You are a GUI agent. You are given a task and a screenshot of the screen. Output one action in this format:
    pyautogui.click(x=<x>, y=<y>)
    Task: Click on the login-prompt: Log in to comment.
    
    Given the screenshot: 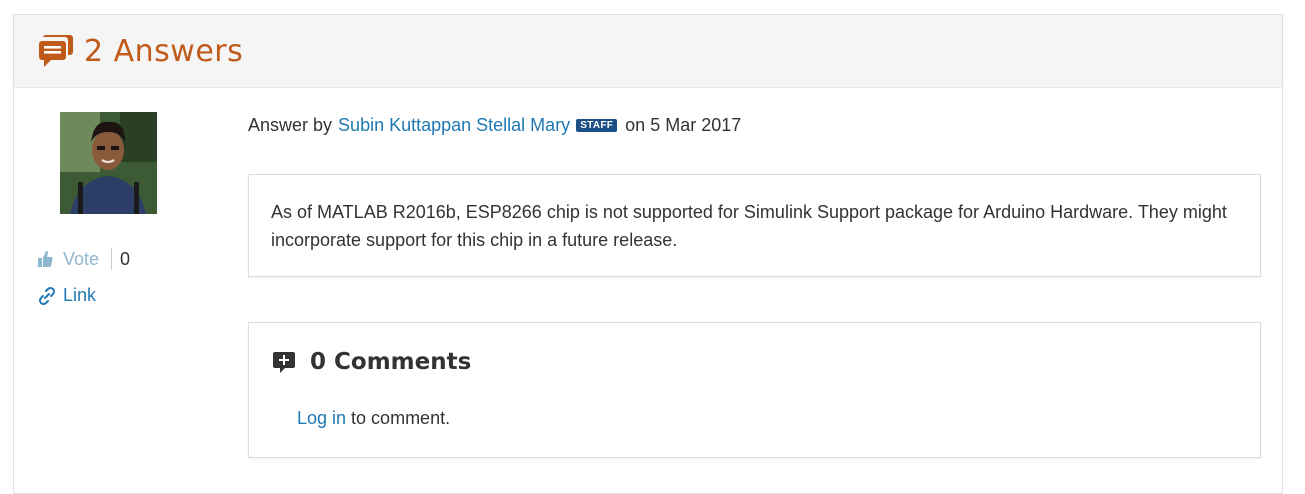 What is the action you would take?
    pyautogui.click(x=373, y=418)
    